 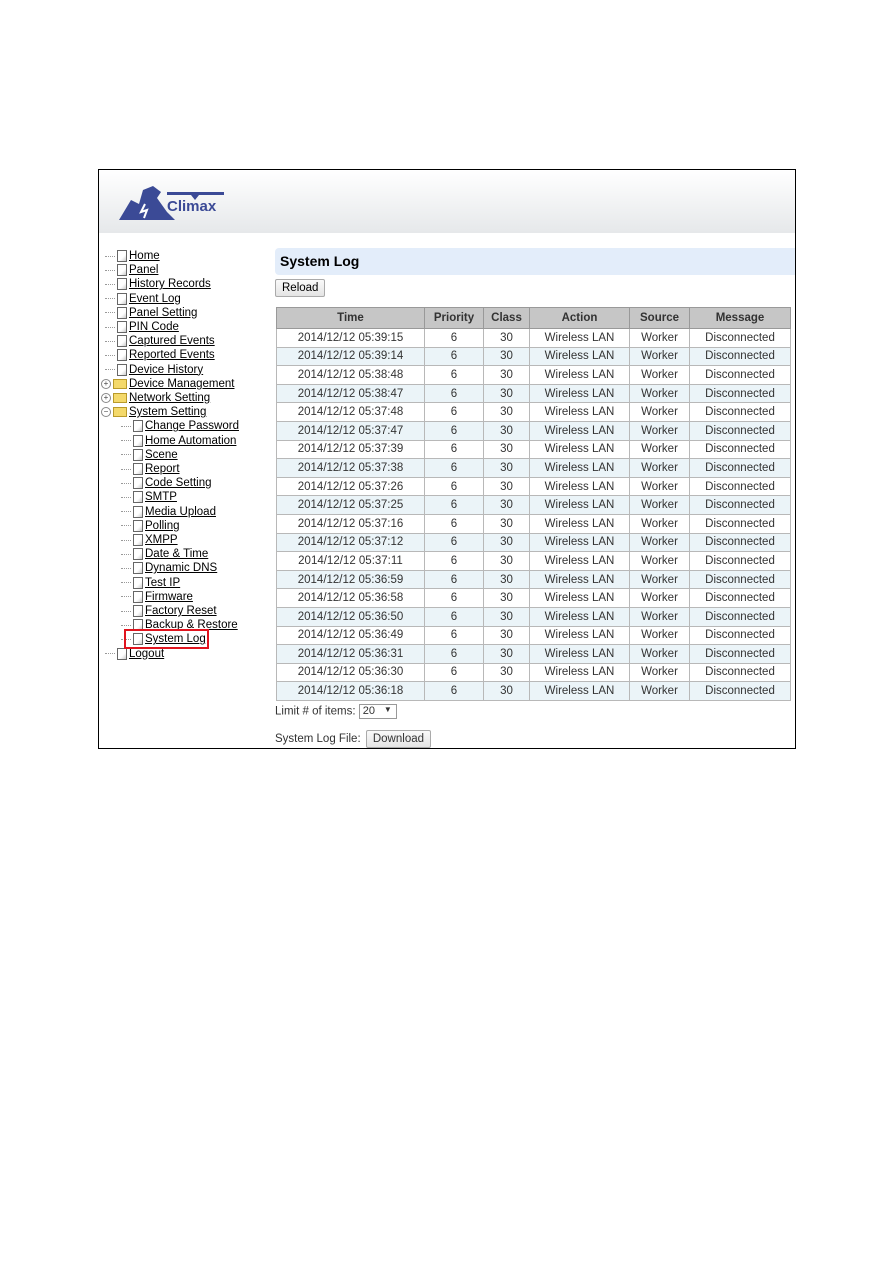 I want to click on sidebar-link: Test IP, so click(x=162, y=583).